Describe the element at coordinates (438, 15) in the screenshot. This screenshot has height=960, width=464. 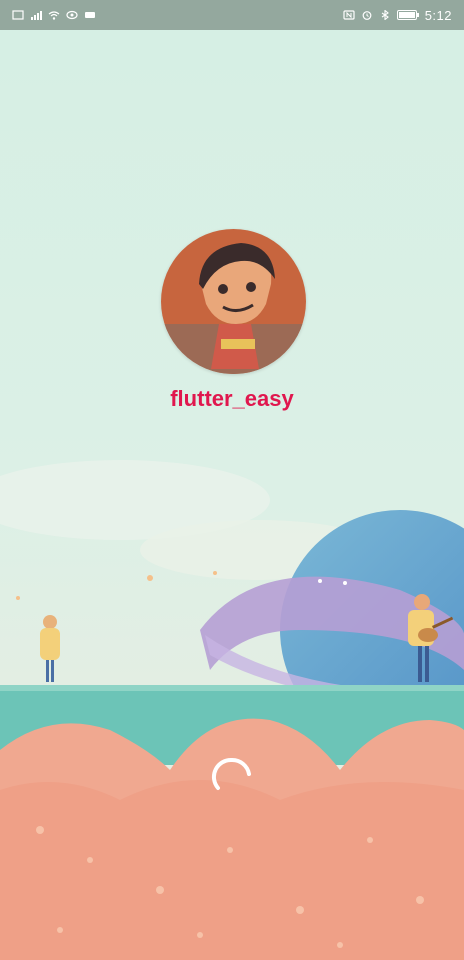
I see `status-time: 5:12` at that location.